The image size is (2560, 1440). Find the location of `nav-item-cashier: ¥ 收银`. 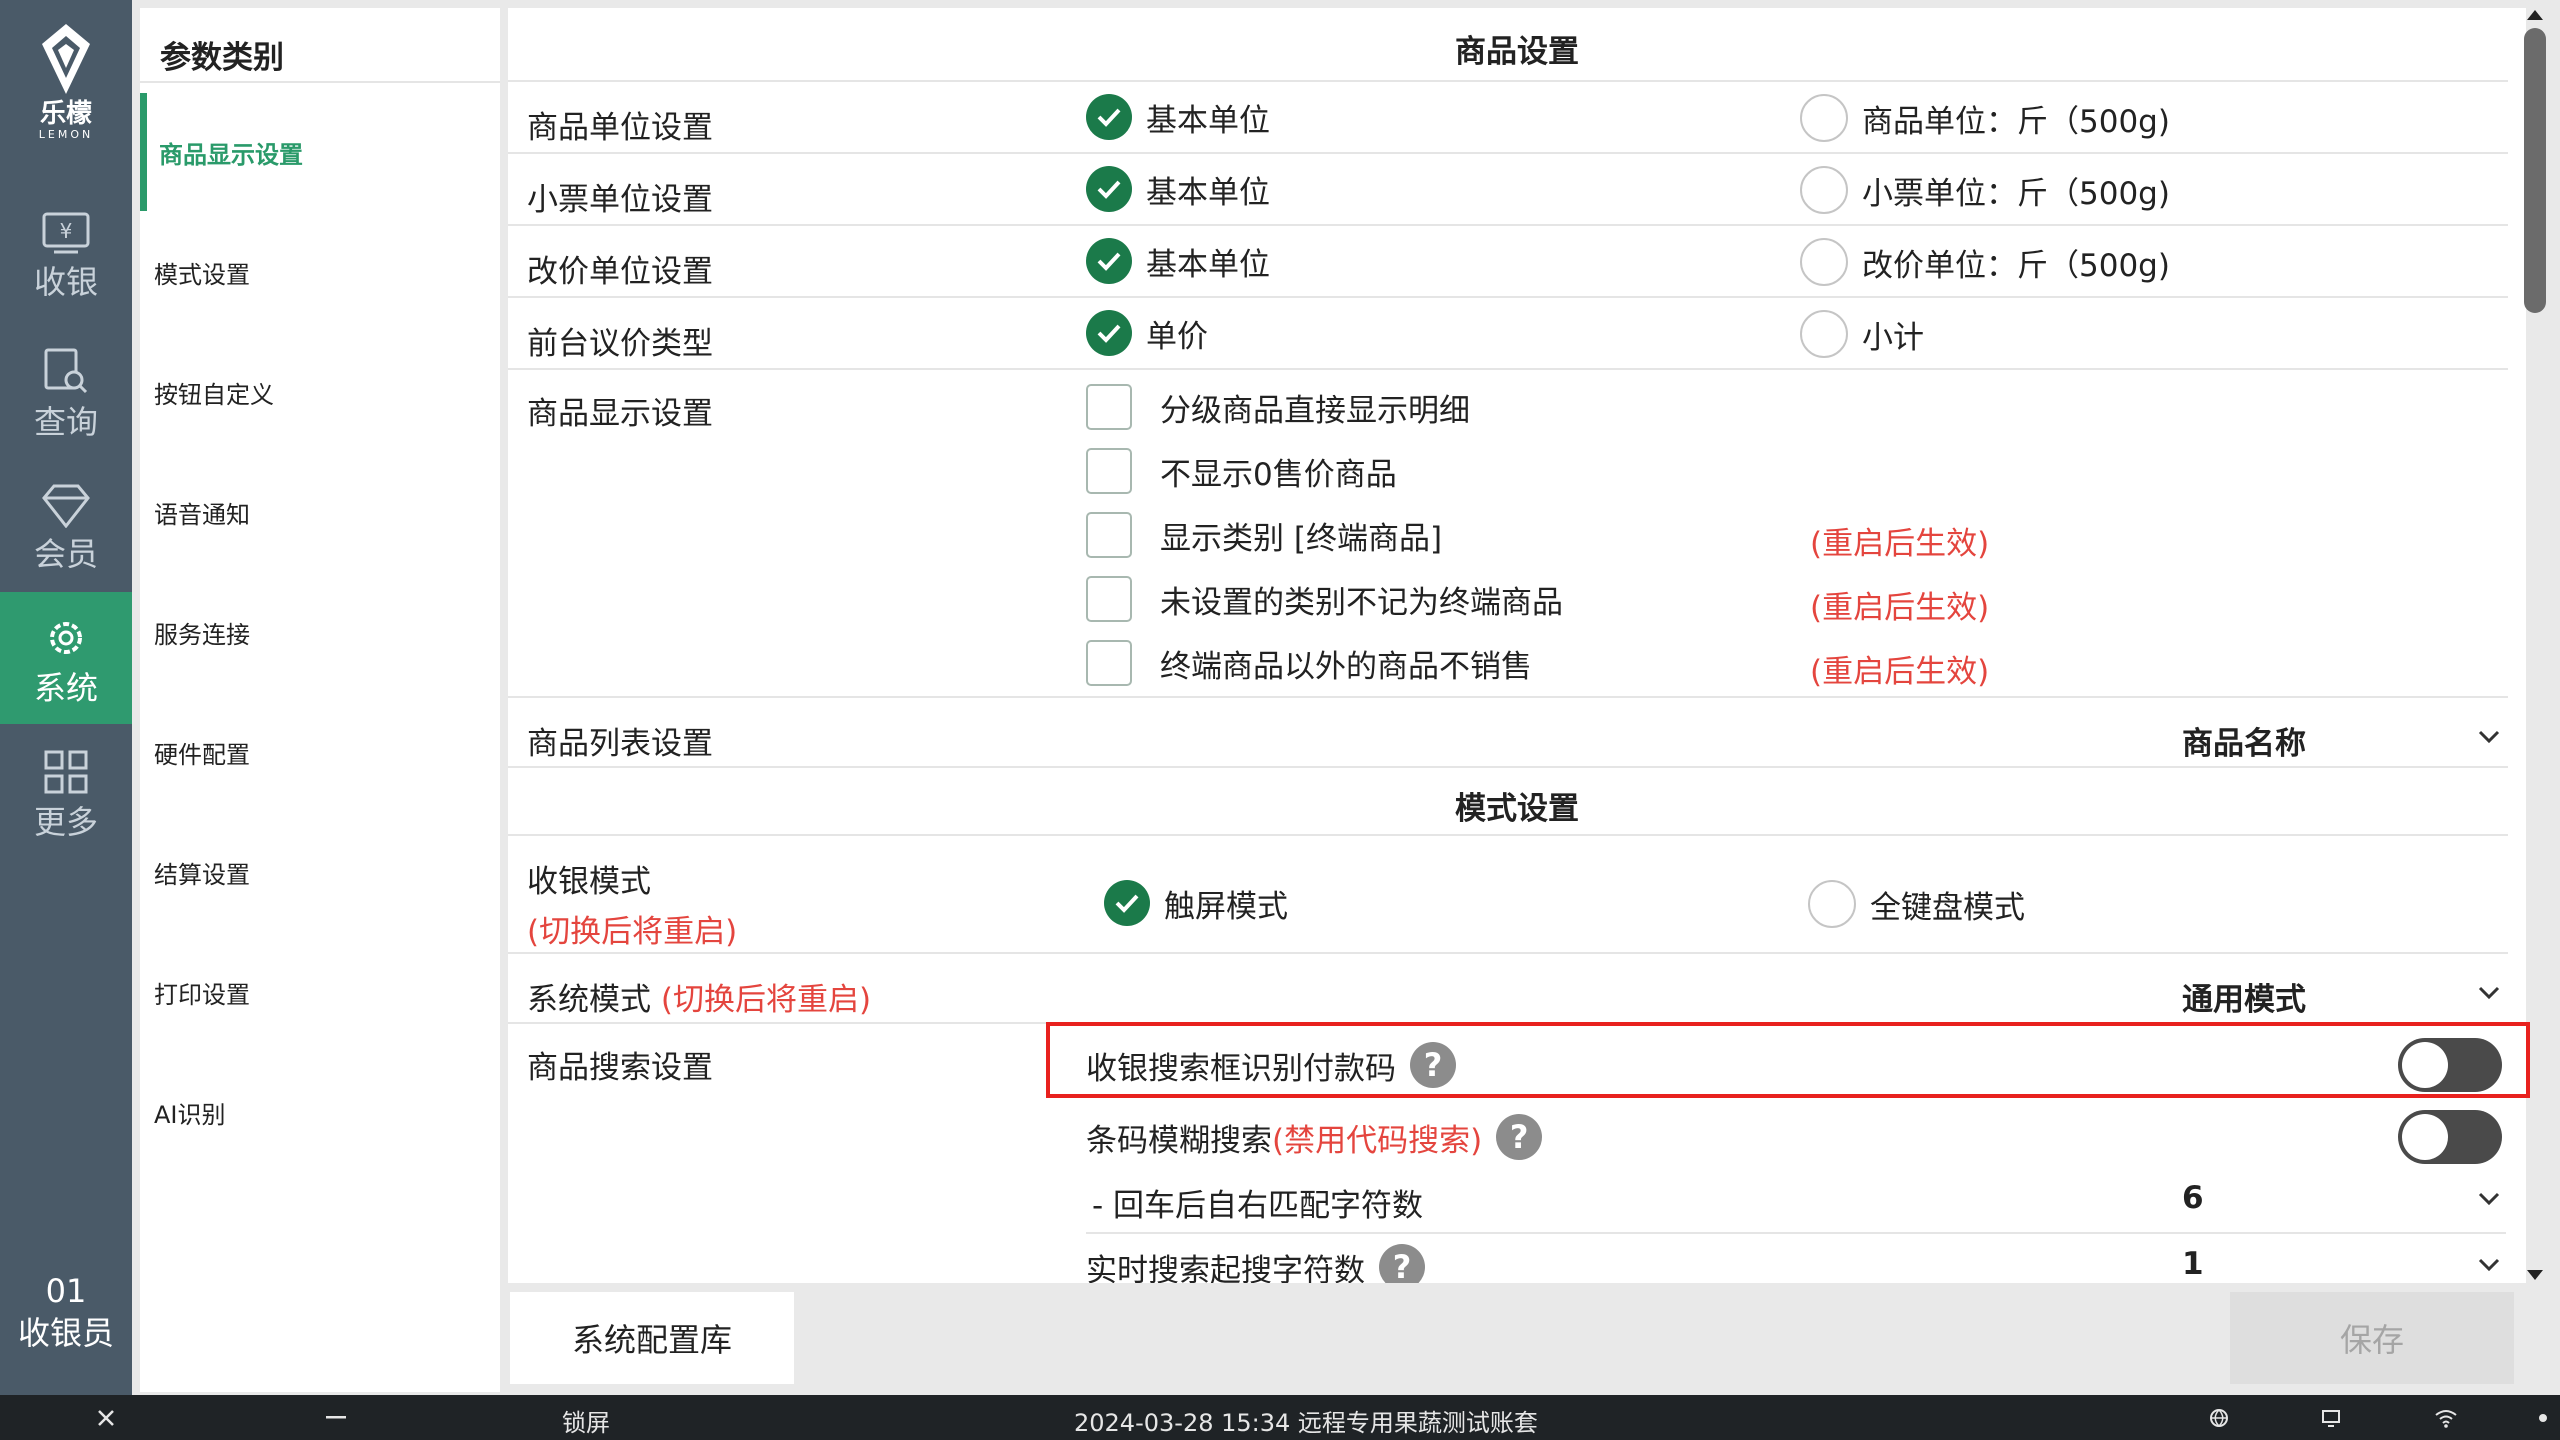

nav-item-cashier: ¥ 收银 is located at coordinates (66, 256).